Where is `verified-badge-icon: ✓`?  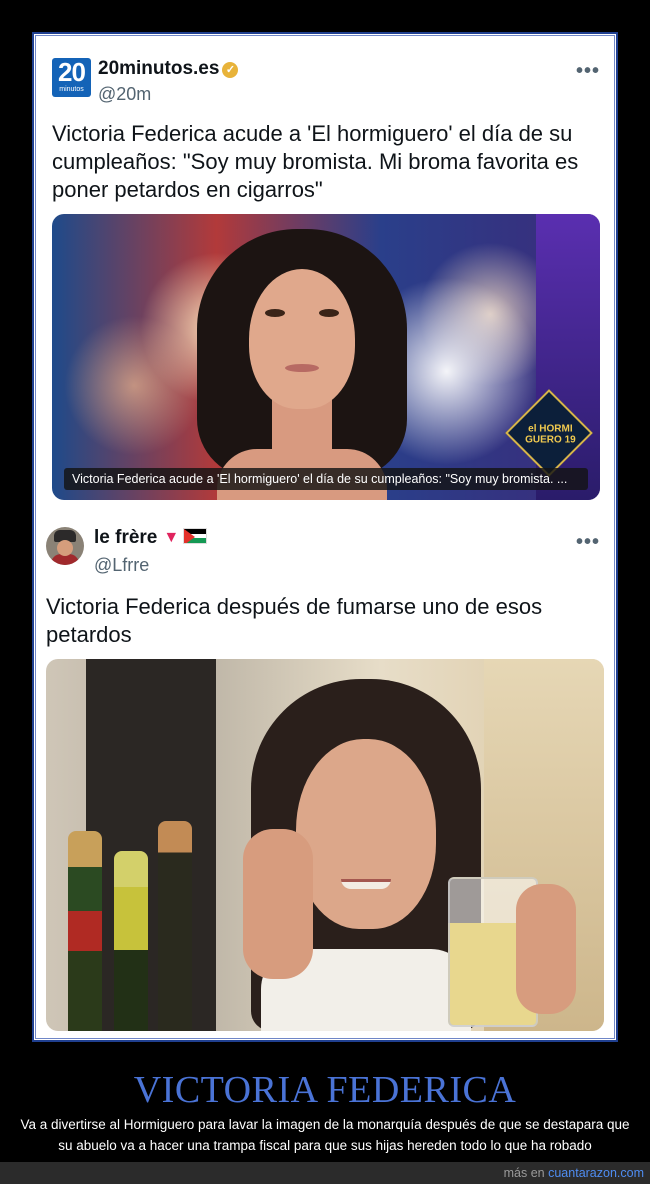 verified-badge-icon: ✓ is located at coordinates (230, 70).